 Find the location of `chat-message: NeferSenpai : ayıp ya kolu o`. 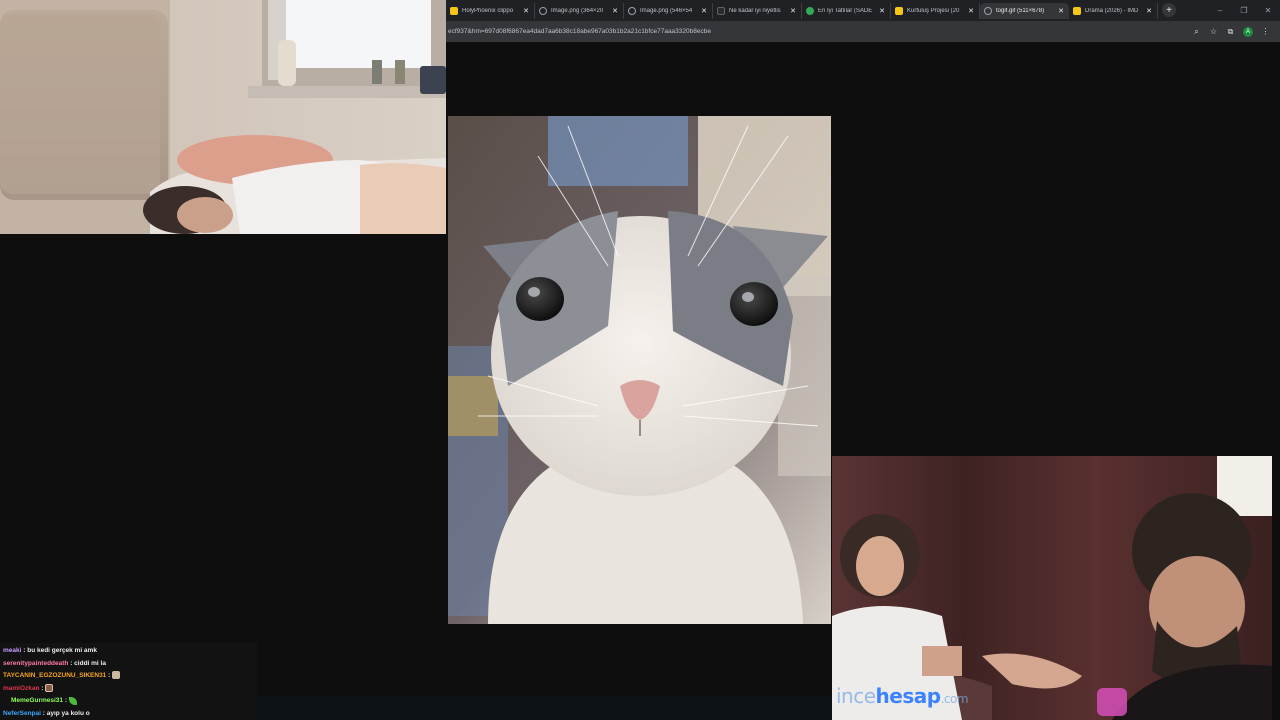

chat-message: NeferSenpai : ayıp ya kolu o is located at coordinates (128, 714).